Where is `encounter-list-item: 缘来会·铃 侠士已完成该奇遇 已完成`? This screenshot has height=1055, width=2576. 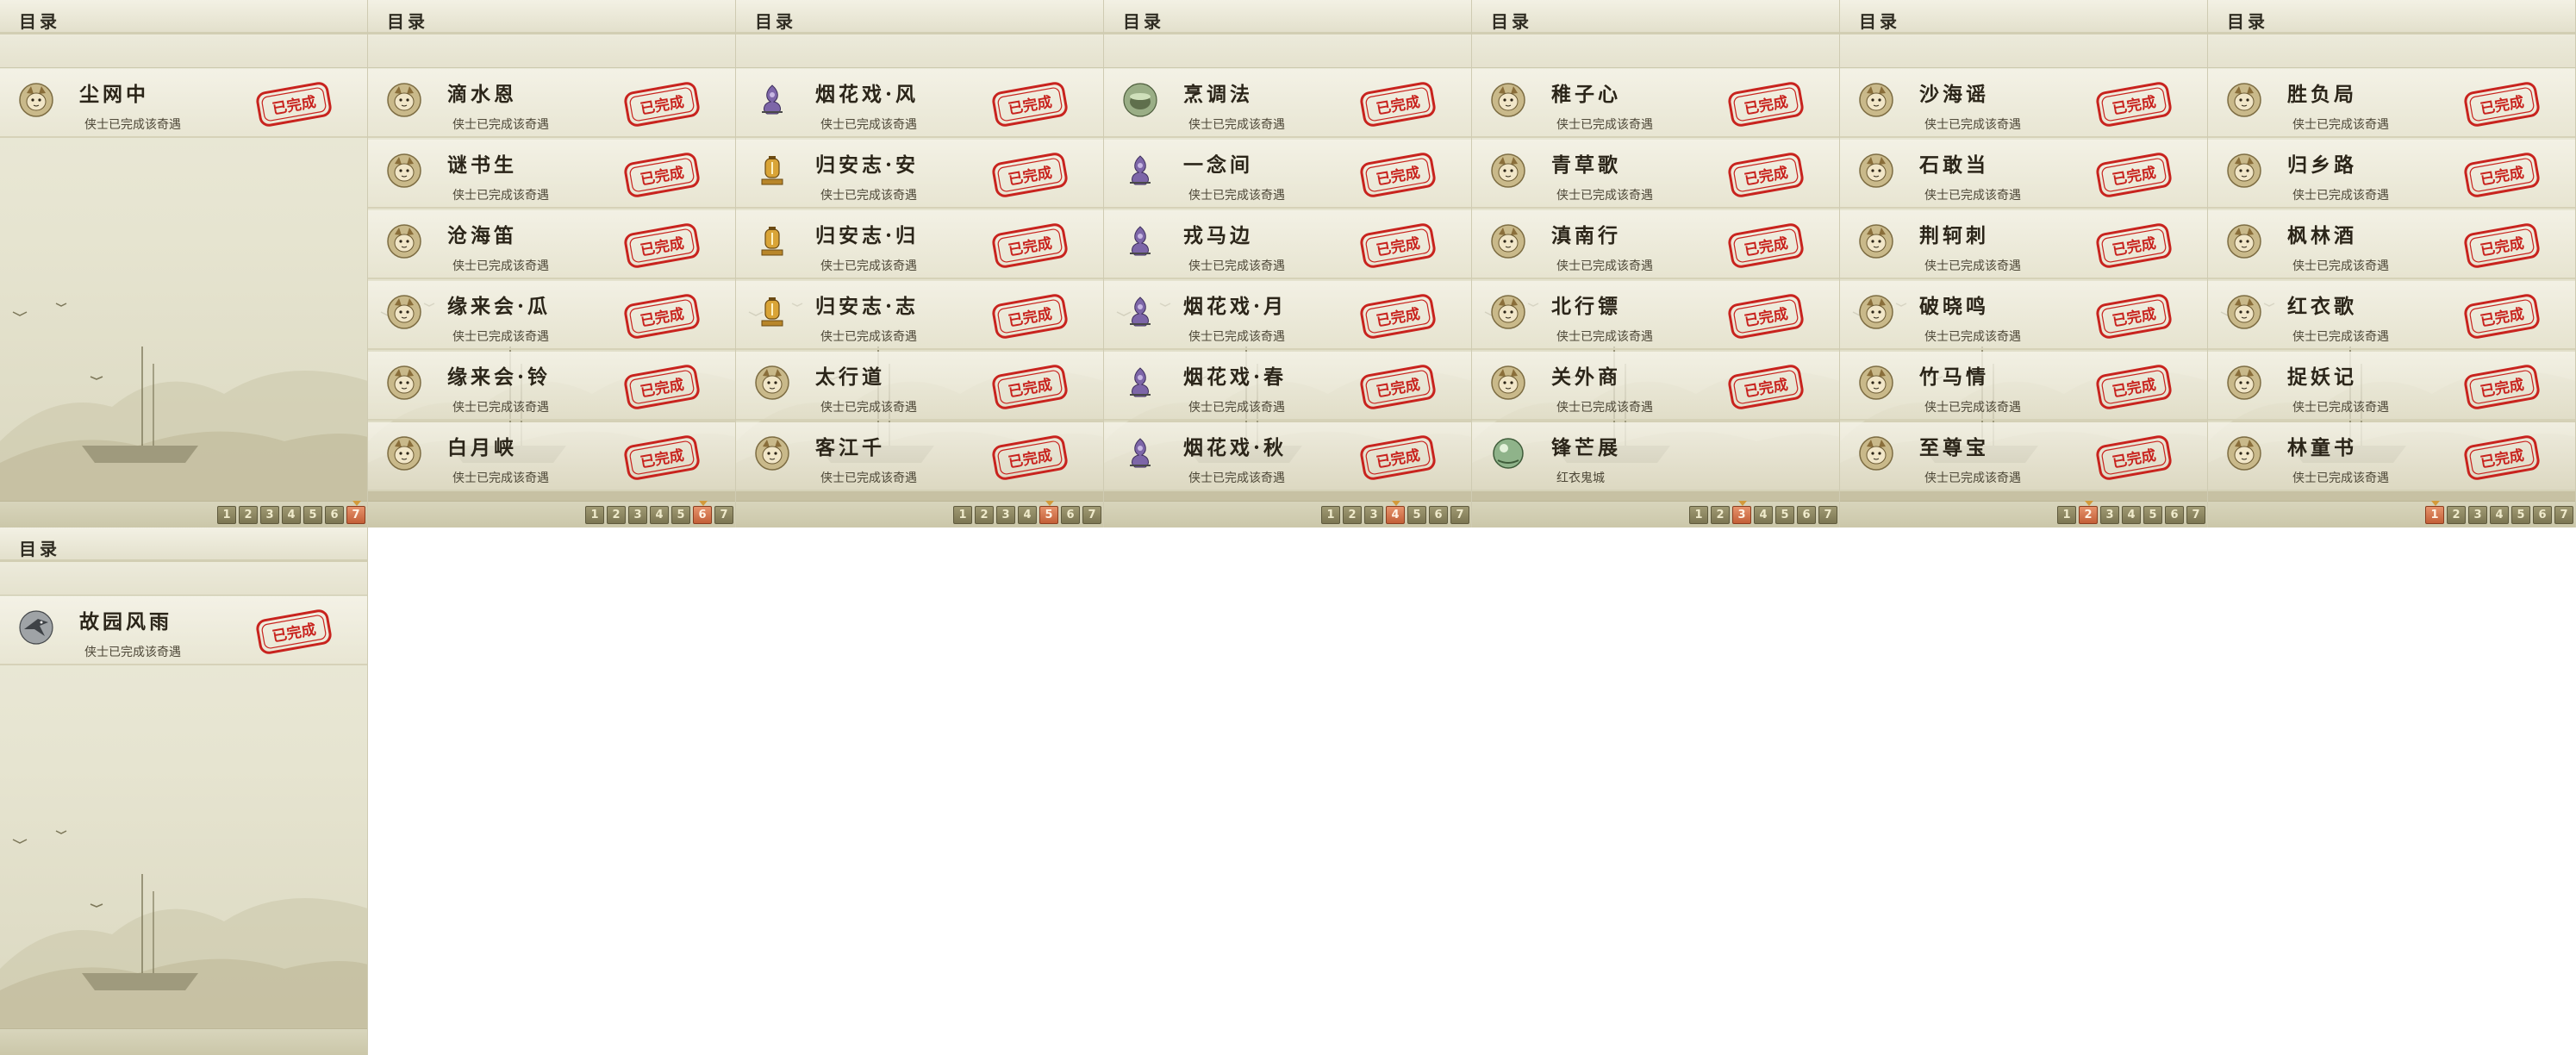 encounter-list-item: 缘来会·铃 侠士已完成该奇遇 已完成 is located at coordinates (551, 386).